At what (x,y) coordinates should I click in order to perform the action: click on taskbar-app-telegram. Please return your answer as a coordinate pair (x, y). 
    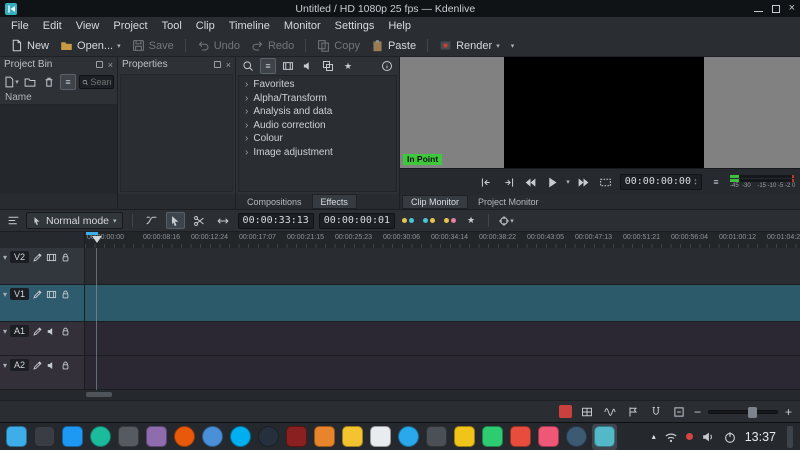
    Looking at the image, I should click on (408, 437).